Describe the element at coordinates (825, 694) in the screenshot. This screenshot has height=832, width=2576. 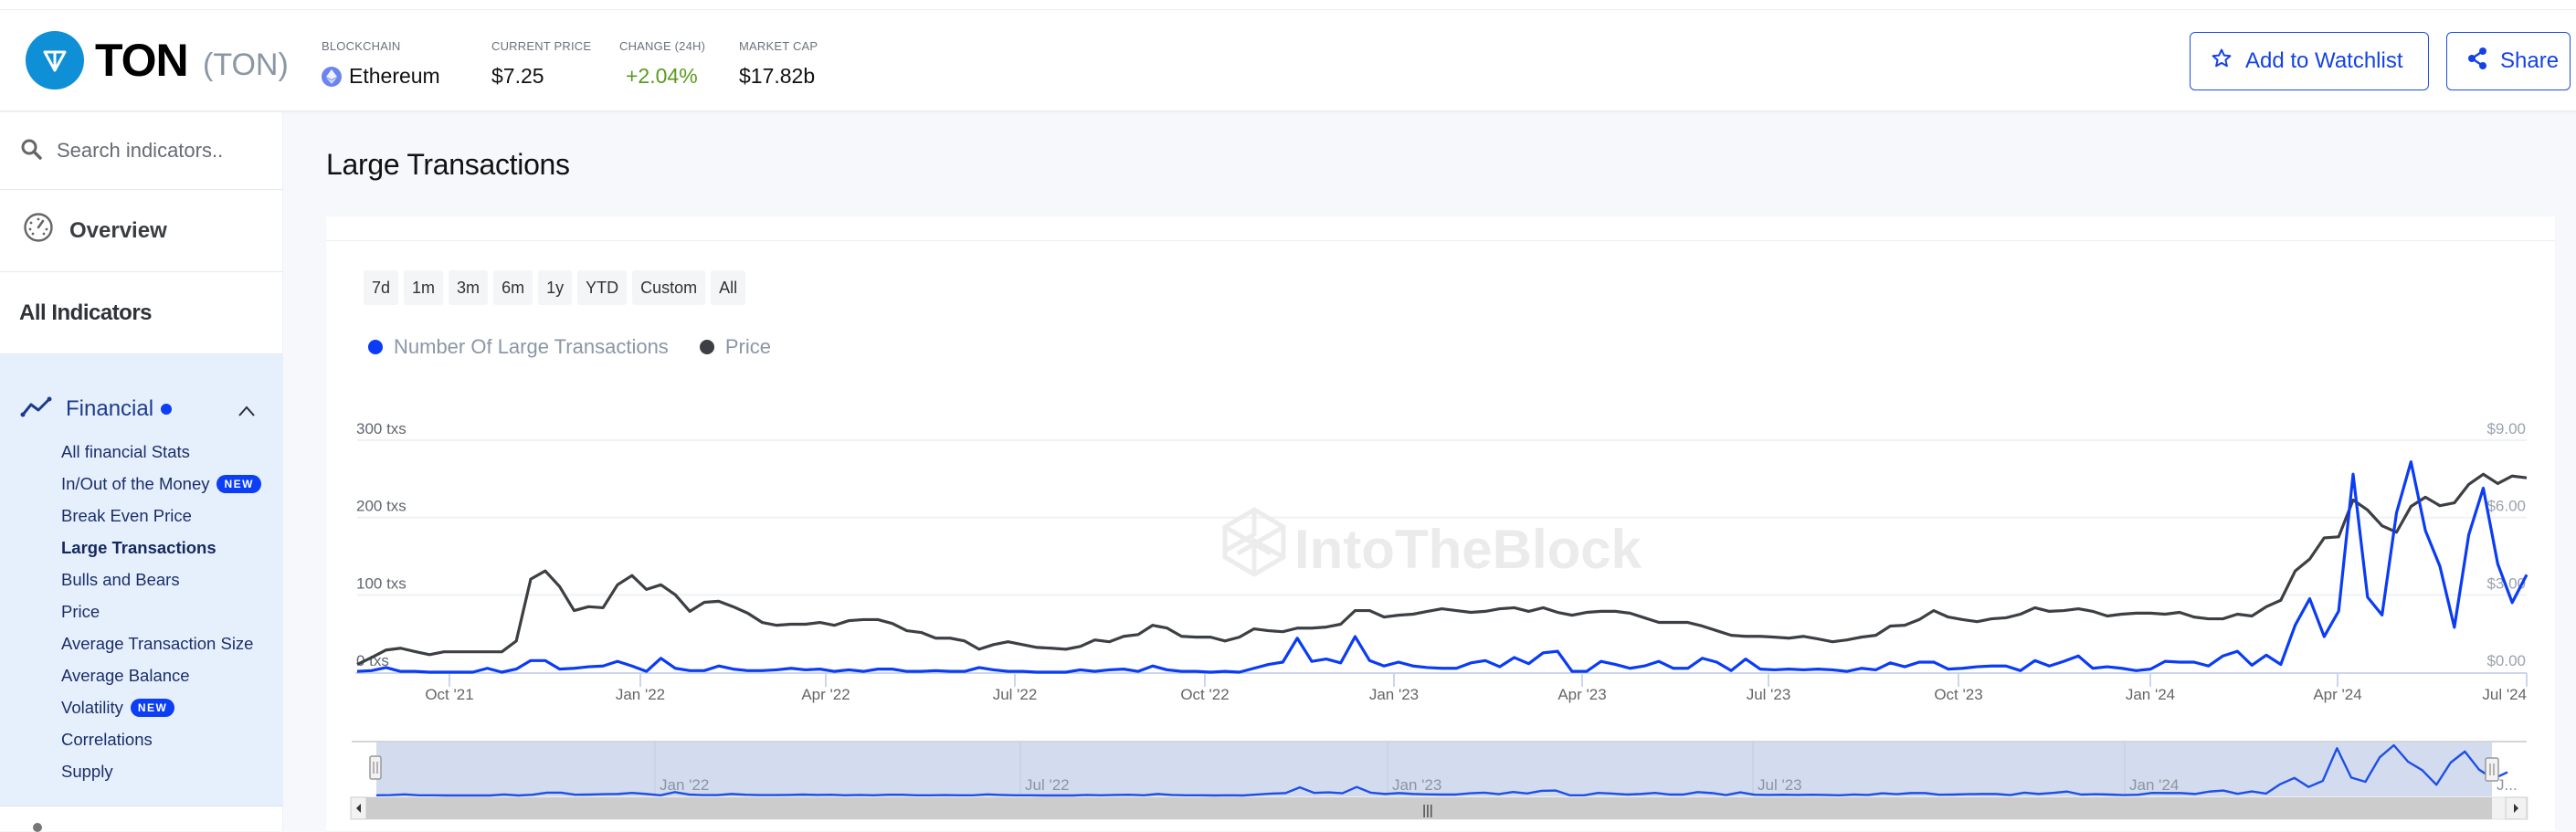
I see `x-tick-label: Apr '22` at that location.